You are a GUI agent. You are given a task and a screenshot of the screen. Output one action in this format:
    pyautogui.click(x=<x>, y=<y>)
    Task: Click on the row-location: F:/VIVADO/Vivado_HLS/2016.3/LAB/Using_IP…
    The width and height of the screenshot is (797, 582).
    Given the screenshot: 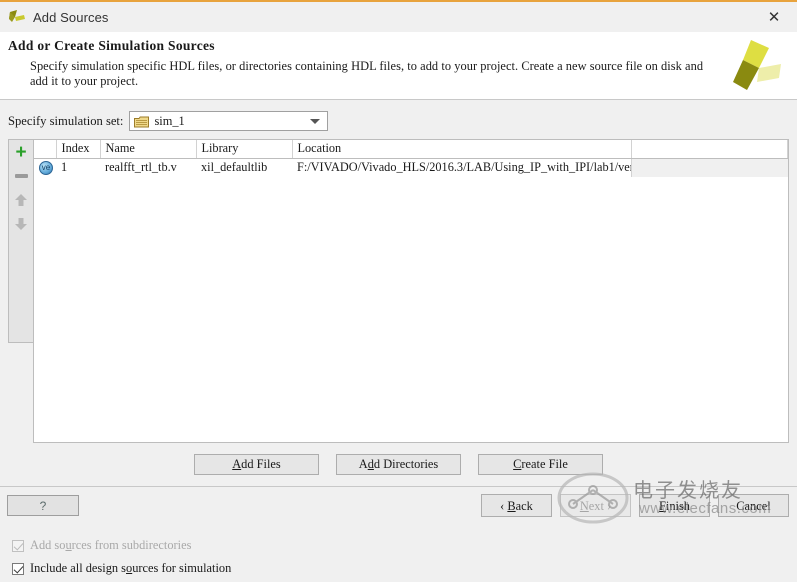 What is the action you would take?
    pyautogui.click(x=464, y=167)
    